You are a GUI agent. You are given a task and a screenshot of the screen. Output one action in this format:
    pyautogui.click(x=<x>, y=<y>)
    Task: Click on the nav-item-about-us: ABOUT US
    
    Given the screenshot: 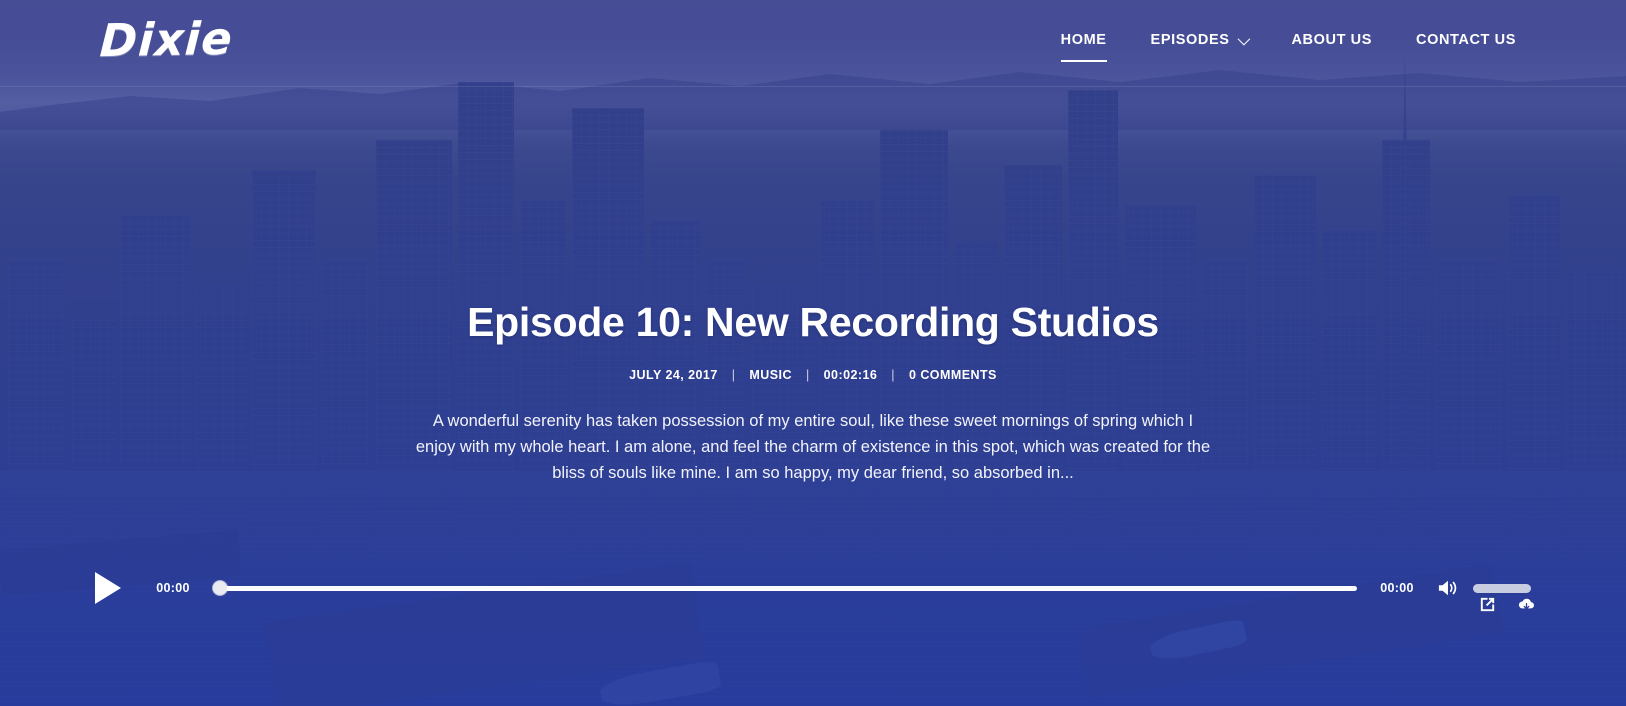 What is the action you would take?
    pyautogui.click(x=1331, y=40)
    